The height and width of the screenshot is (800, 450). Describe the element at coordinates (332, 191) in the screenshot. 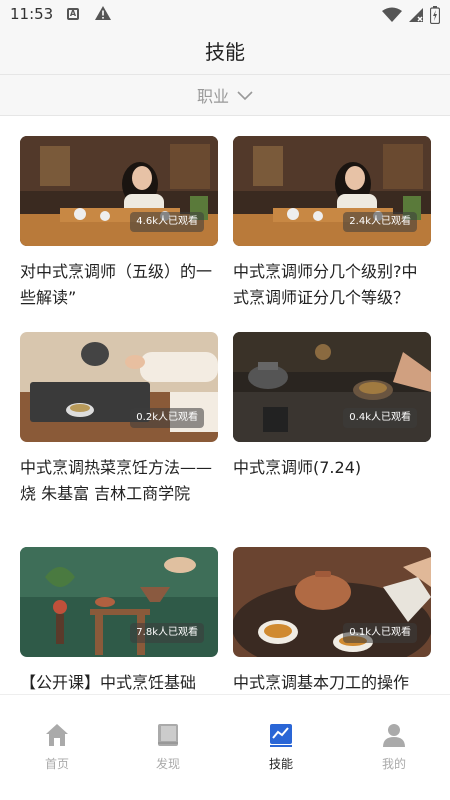

I see `video-thumbnail: 2.4k人已观看` at that location.